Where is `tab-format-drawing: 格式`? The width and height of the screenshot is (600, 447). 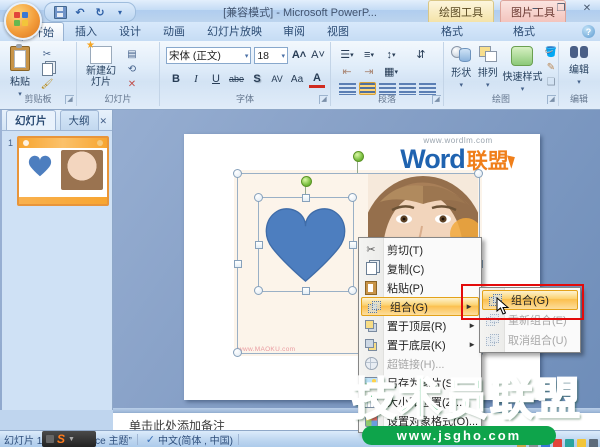 tab-format-drawing: 格式 is located at coordinates (452, 31).